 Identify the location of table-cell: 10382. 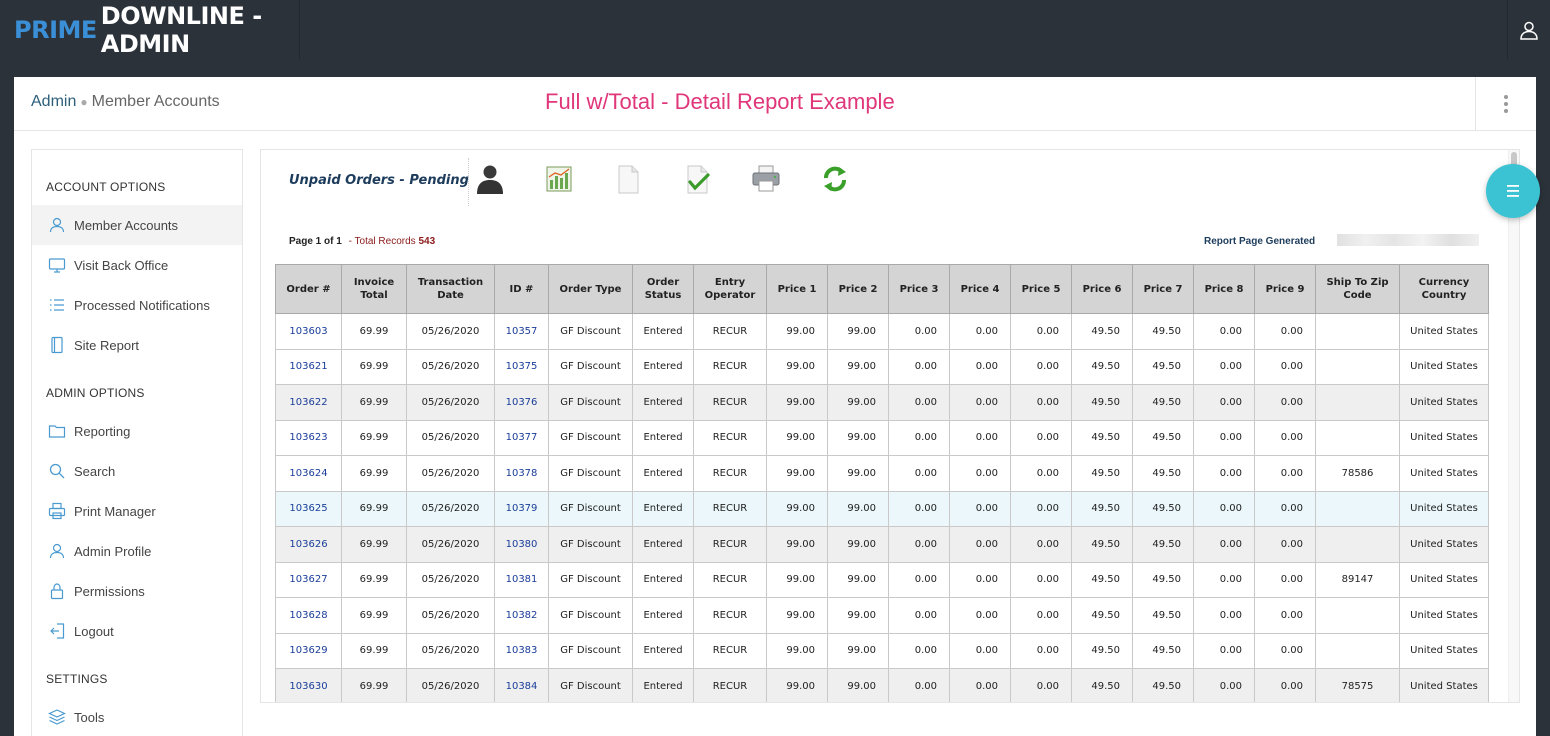
(521, 615).